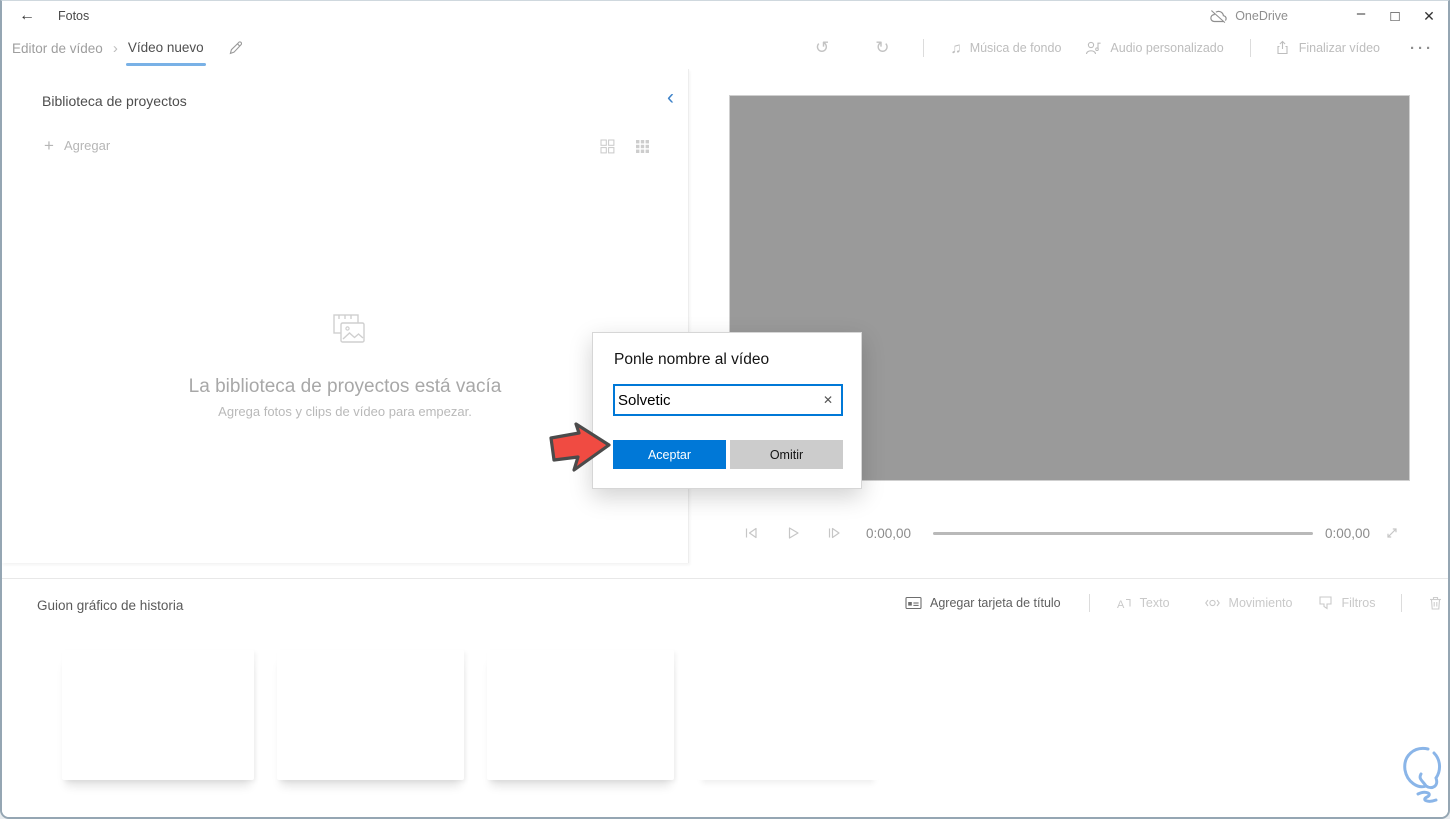  I want to click on next-frame-icon, so click(834, 533).